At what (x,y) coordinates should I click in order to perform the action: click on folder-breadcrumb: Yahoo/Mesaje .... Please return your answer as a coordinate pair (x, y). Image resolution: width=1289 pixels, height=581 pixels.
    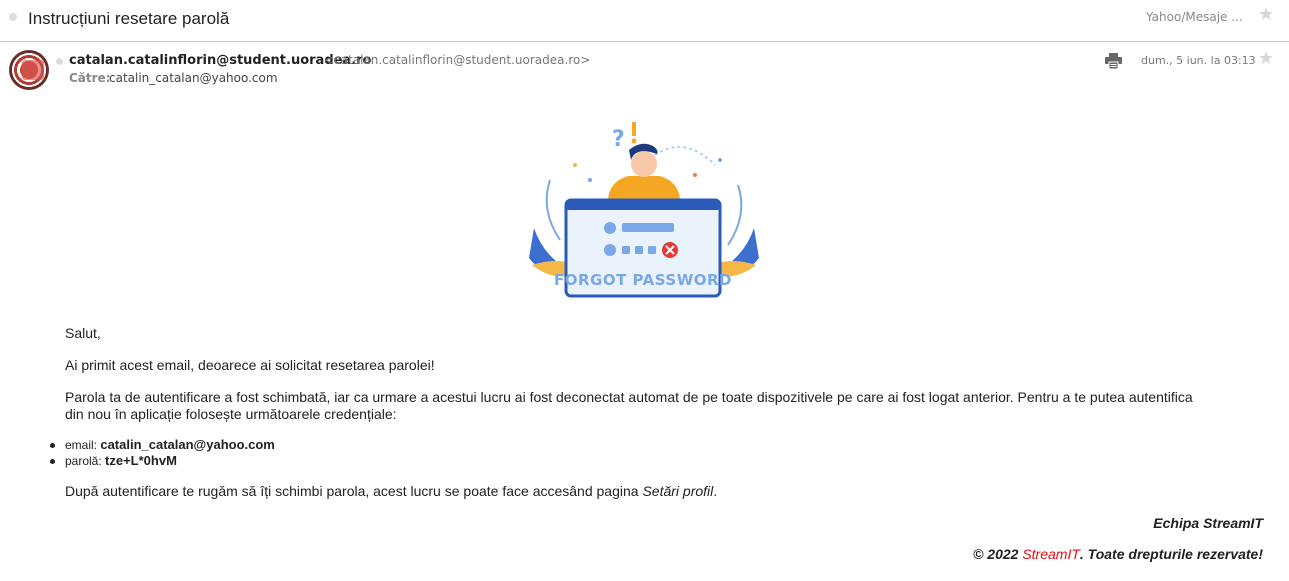
    Looking at the image, I should click on (1194, 17).